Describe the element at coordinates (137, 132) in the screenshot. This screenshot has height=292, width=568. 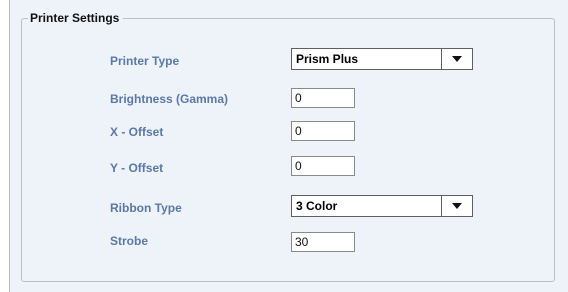
I see `x-offset-label: X - Offset` at that location.